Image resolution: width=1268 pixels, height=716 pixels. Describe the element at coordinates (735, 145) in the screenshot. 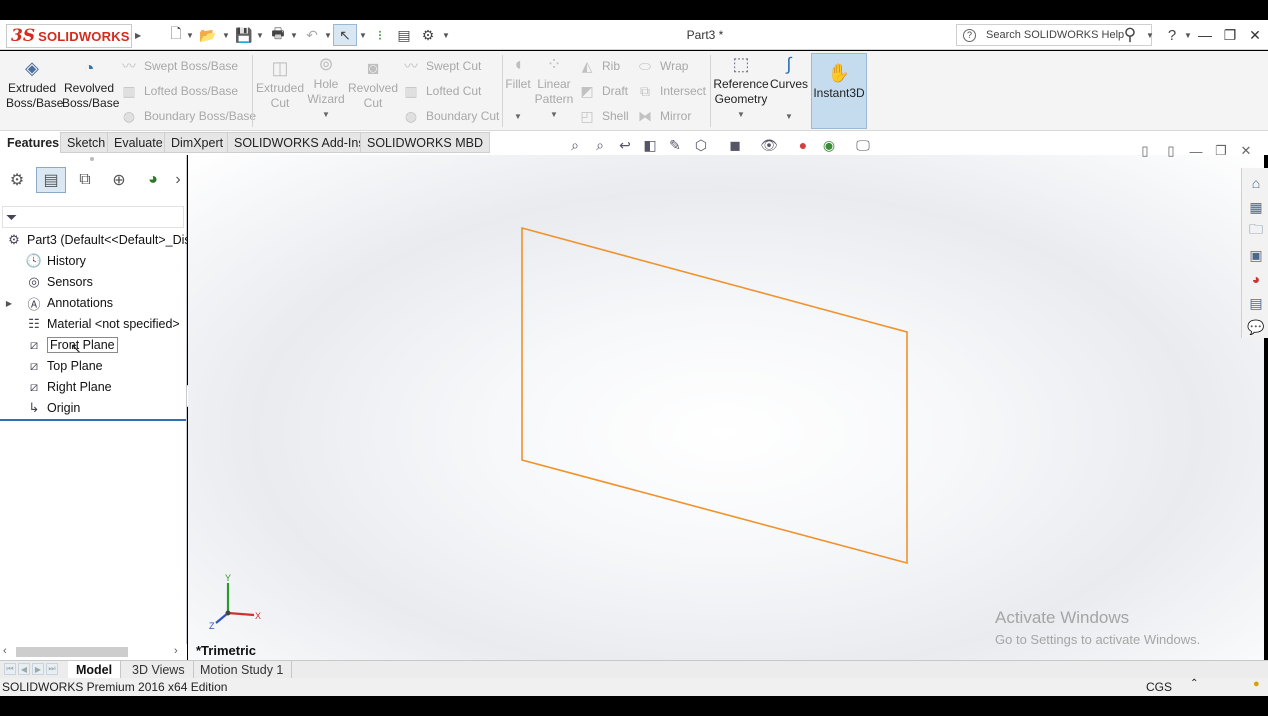

I see `display-style-icon: ◼` at that location.